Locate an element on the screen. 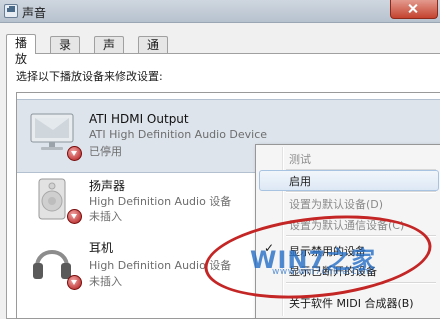 The width and height of the screenshot is (440, 319). close-button is located at coordinates (414, 9).